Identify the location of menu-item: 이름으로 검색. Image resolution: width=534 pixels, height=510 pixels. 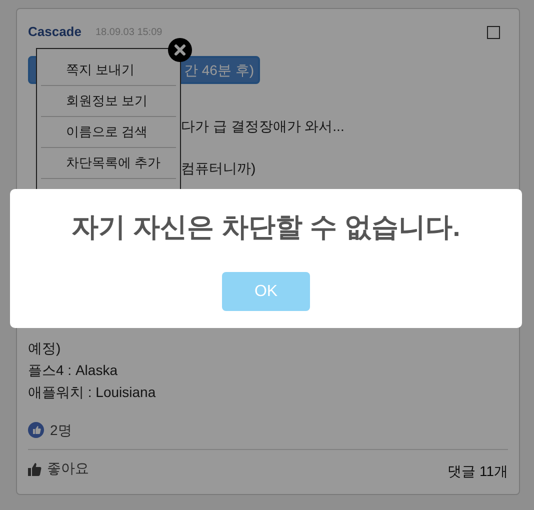
(108, 132).